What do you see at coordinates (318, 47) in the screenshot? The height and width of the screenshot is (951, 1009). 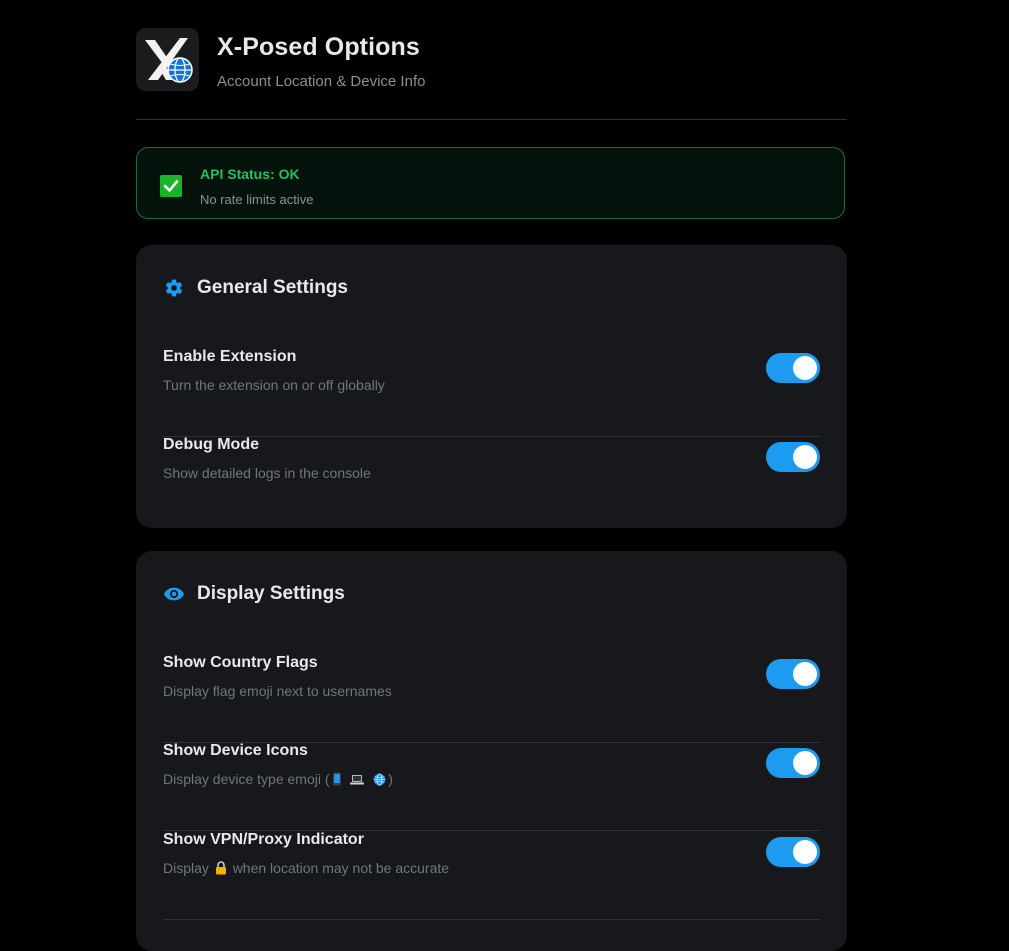 I see `page-title: X-Posed Options` at bounding box center [318, 47].